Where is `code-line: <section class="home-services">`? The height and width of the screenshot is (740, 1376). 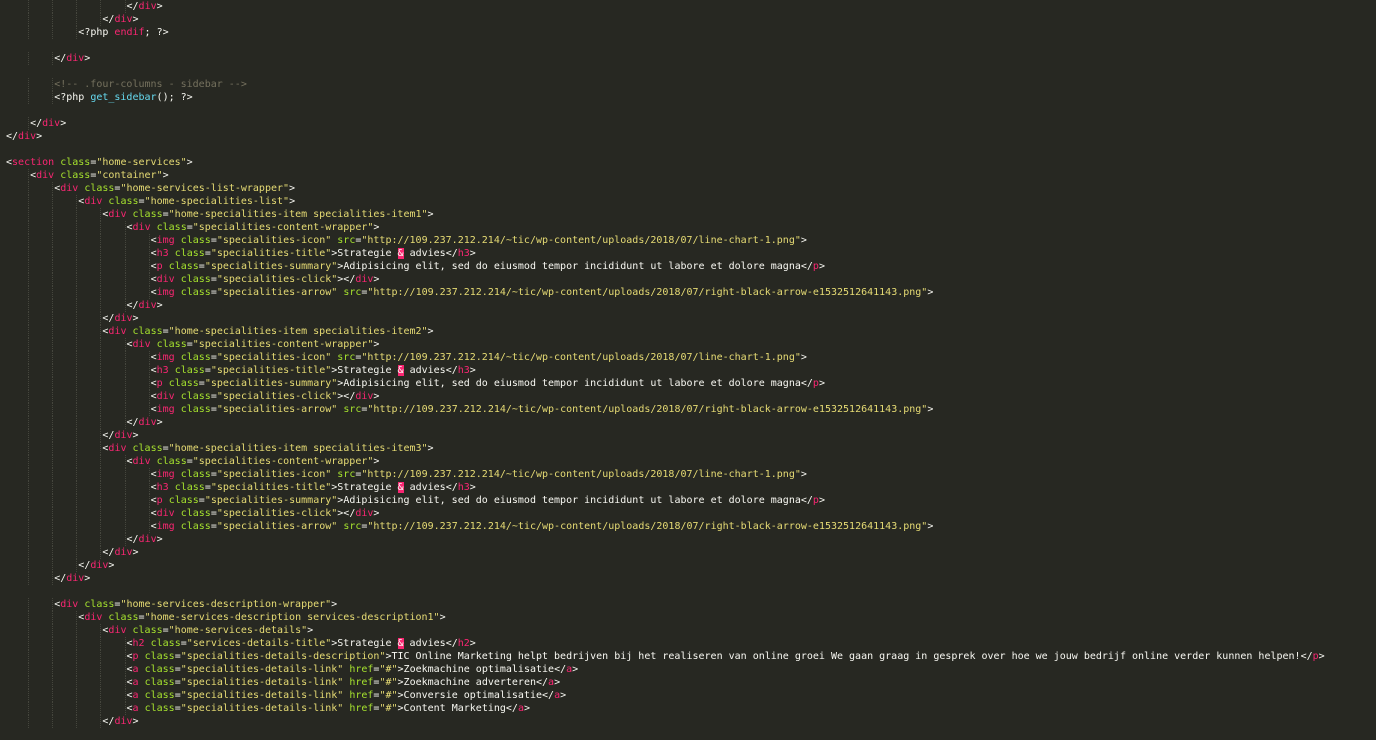 code-line: <section class="home-services"> is located at coordinates (688, 162).